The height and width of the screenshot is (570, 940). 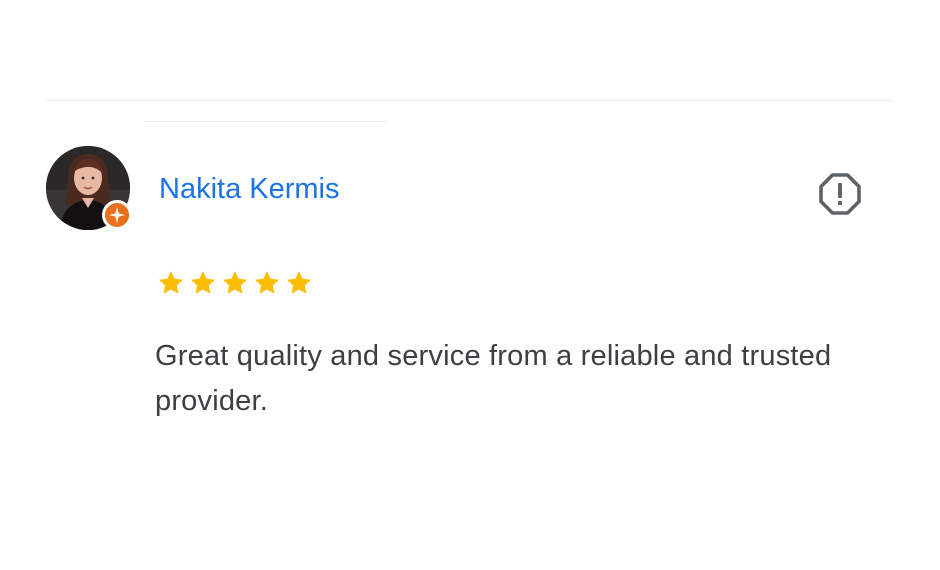 I want to click on reviewer-avatar, so click(x=89, y=188).